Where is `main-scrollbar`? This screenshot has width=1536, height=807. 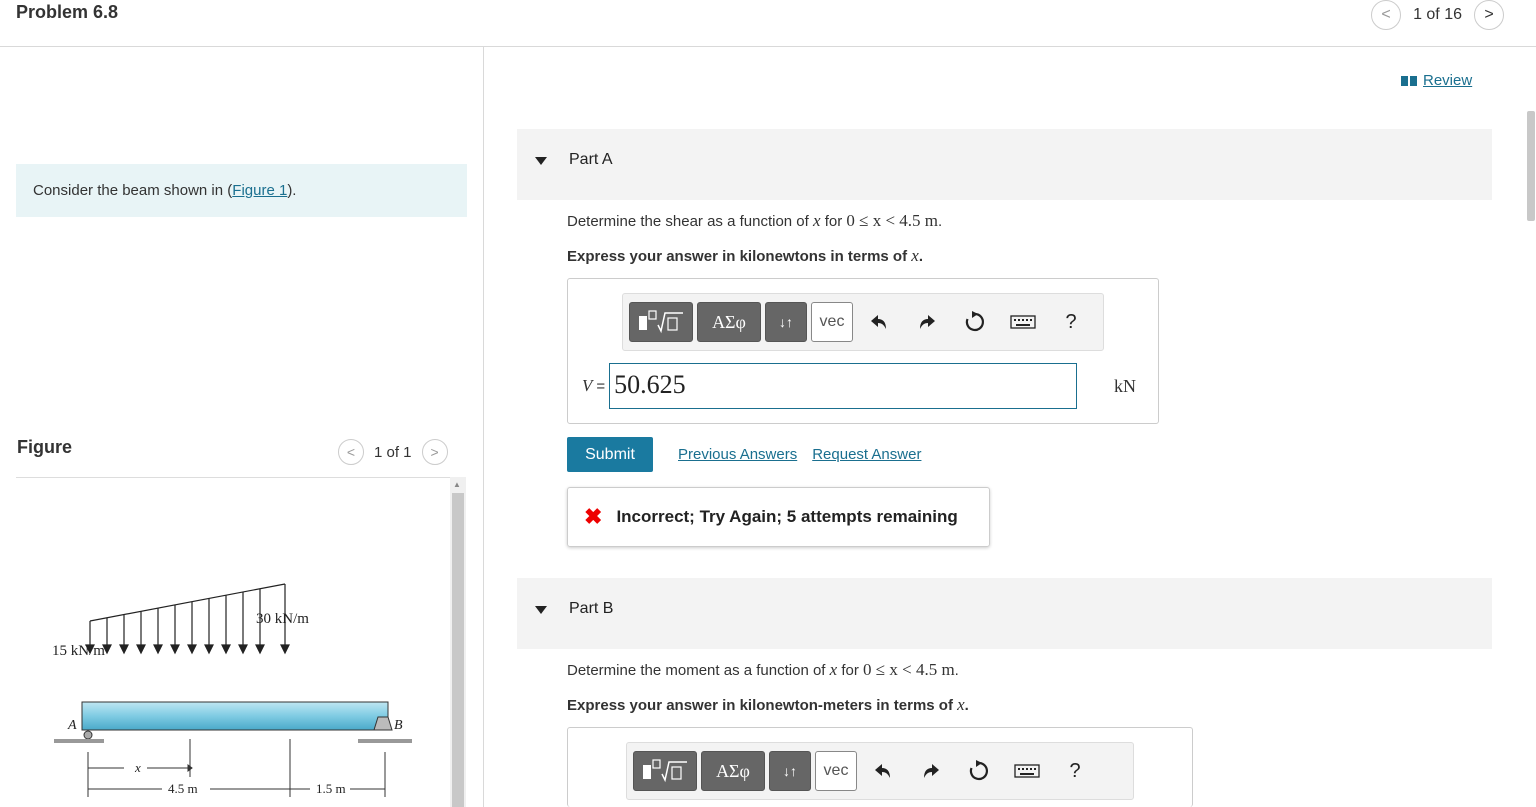
main-scrollbar is located at coordinates (1530, 452).